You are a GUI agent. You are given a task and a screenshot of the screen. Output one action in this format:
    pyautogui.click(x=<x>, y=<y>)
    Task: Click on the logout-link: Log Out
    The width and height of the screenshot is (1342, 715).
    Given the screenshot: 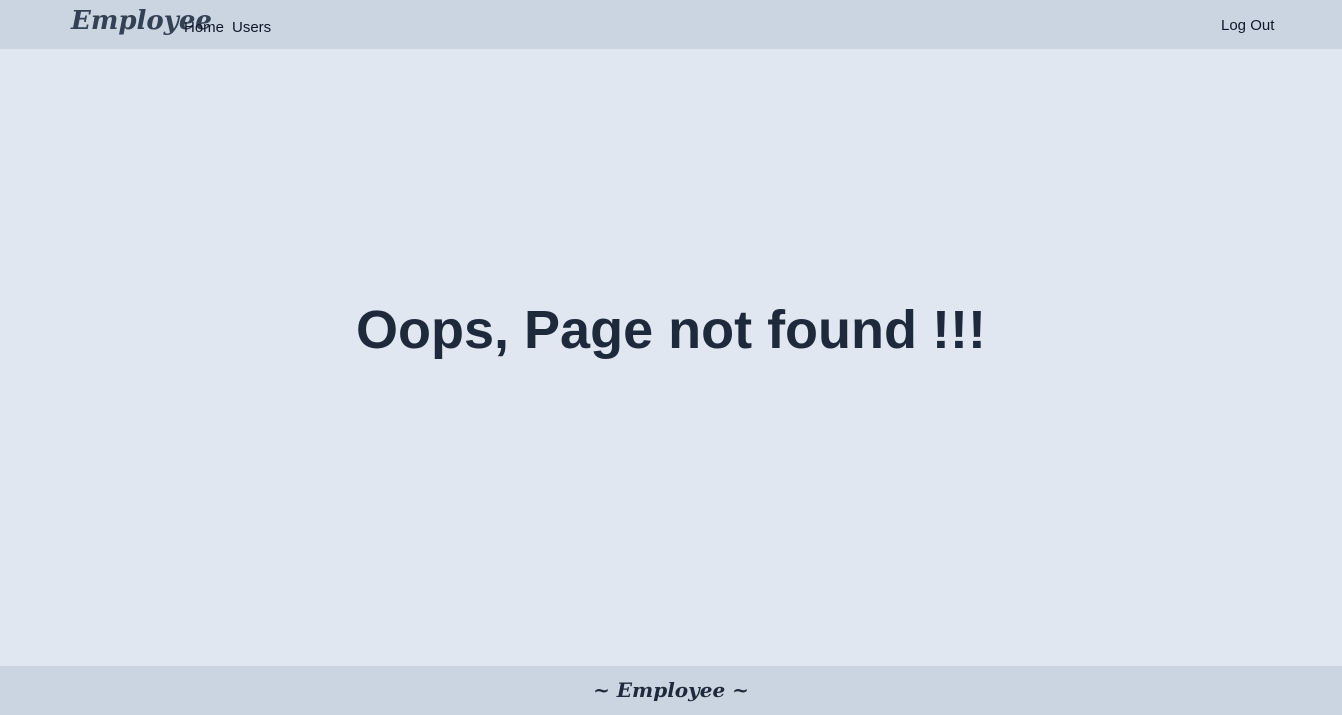 What is the action you would take?
    pyautogui.click(x=1247, y=25)
    